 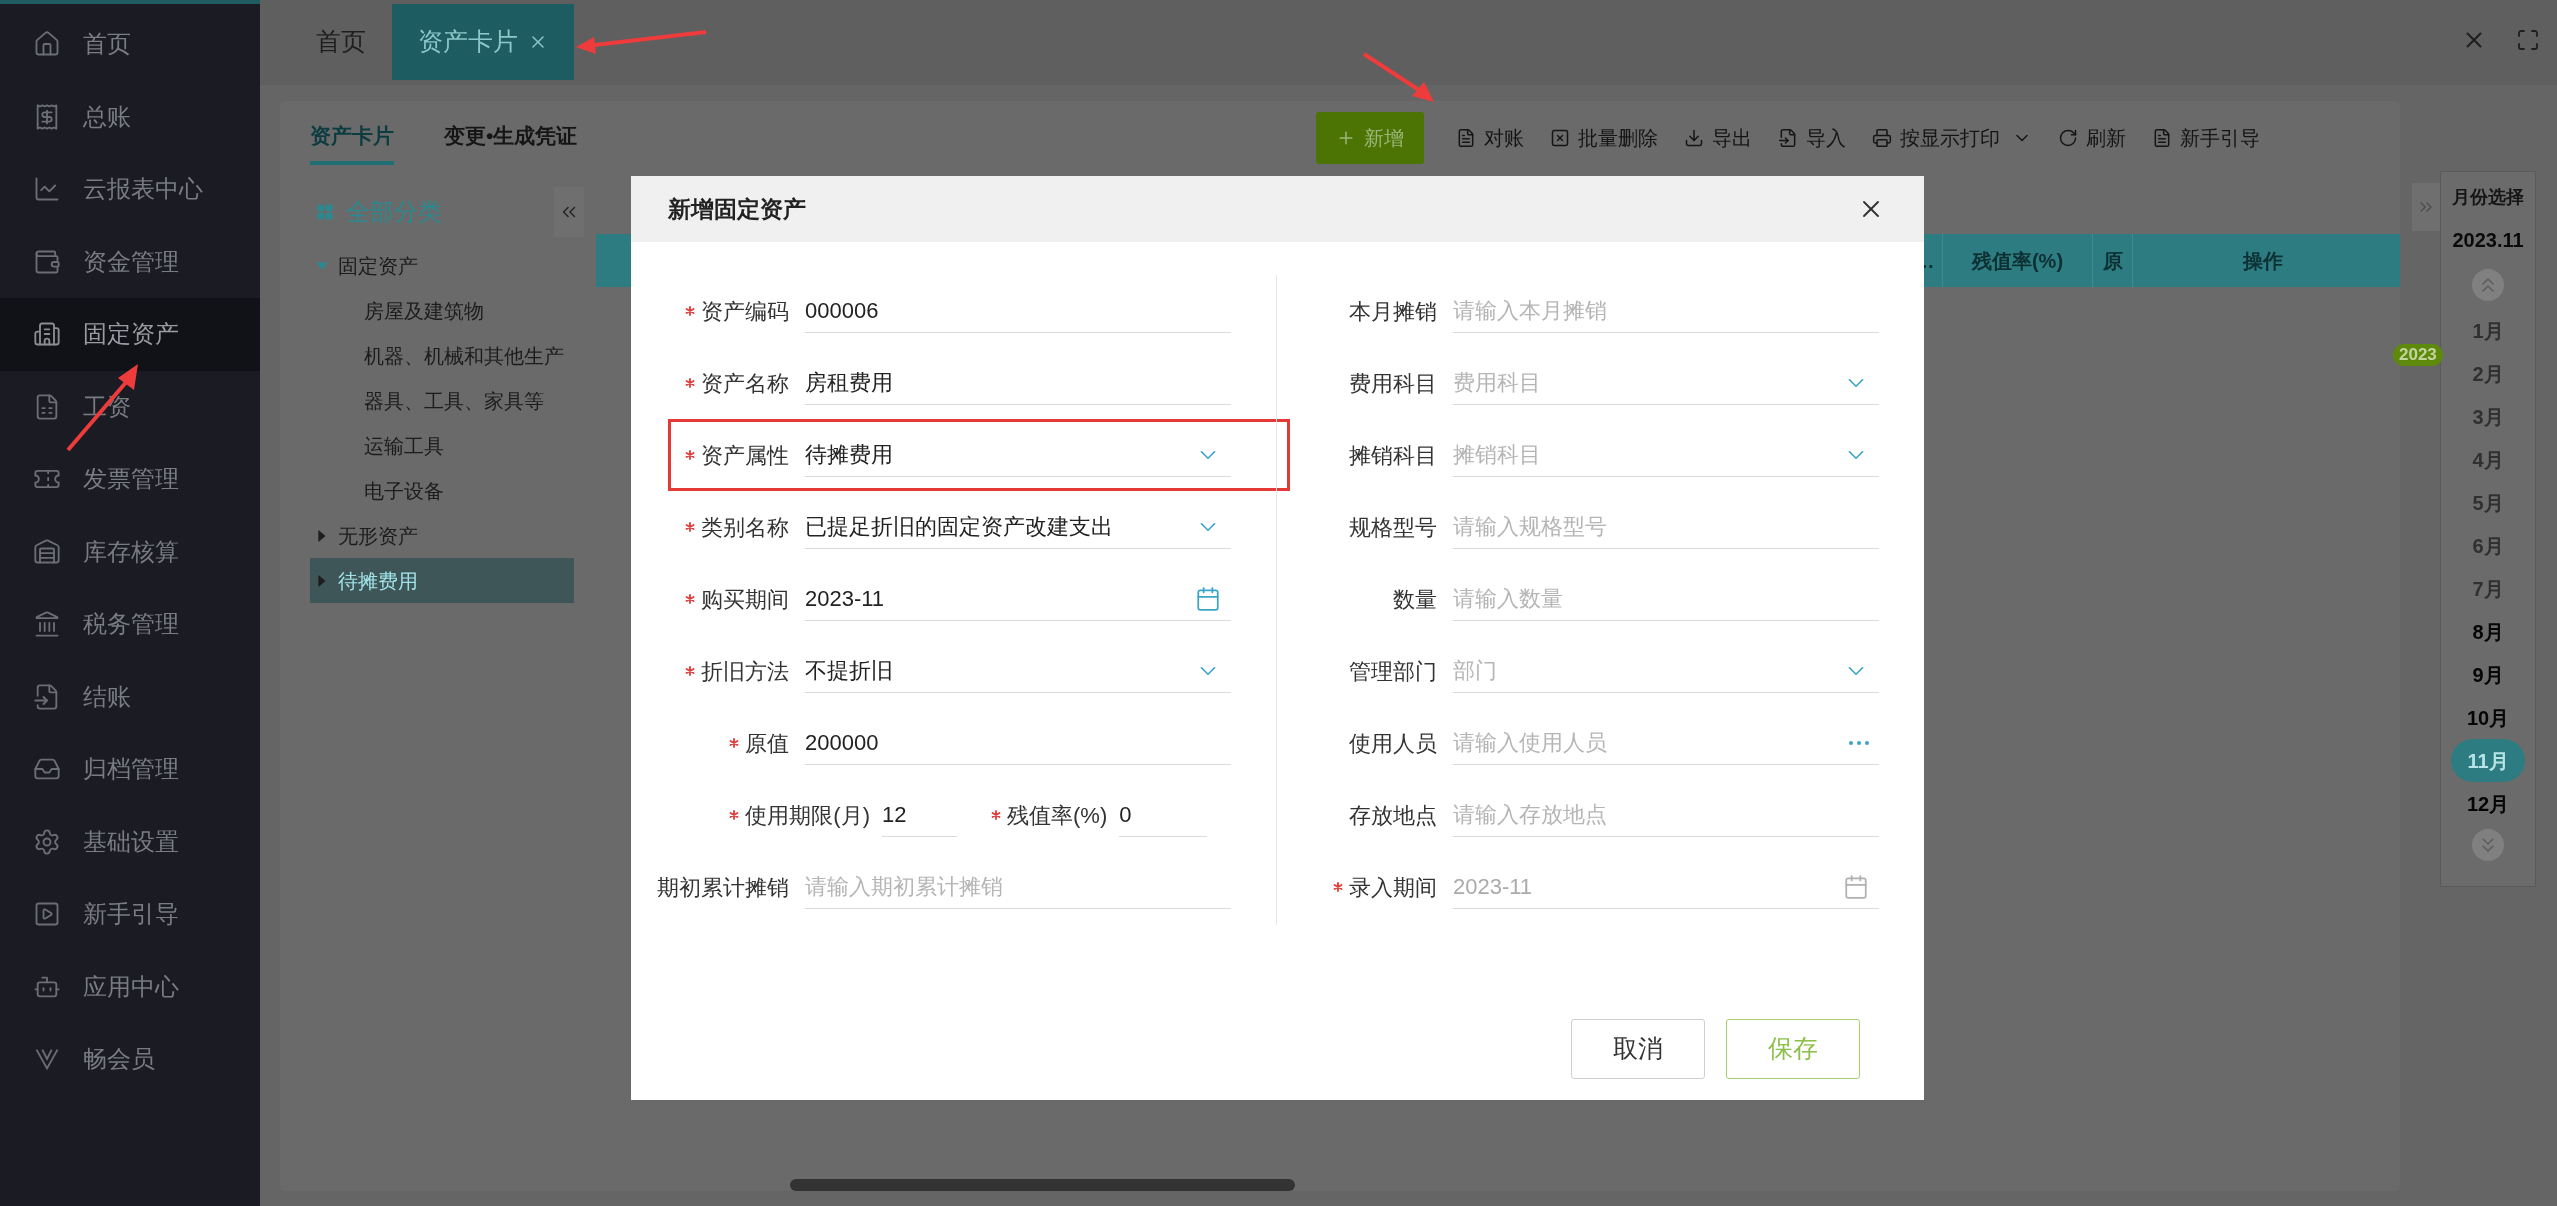 What do you see at coordinates (1952, 138) in the screenshot?
I see `toolbar-button: 按显示打印` at bounding box center [1952, 138].